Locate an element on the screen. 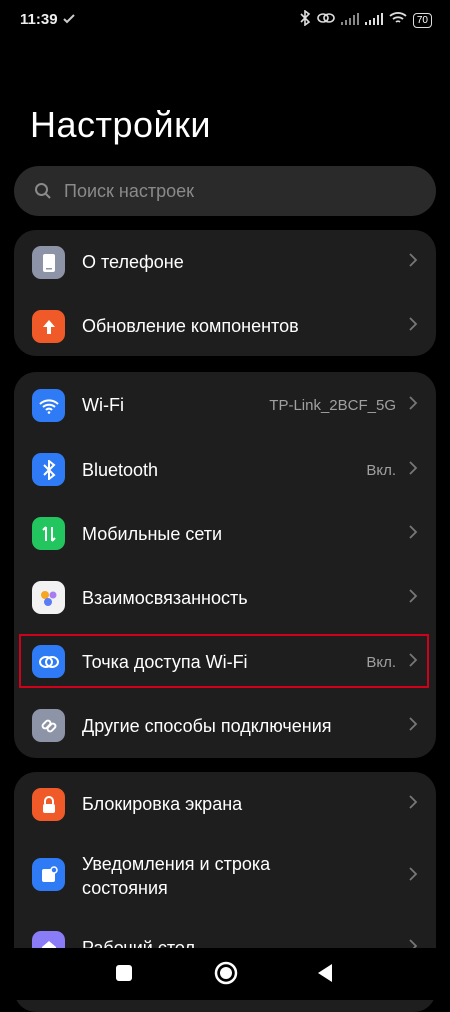 This screenshot has height=1012, width=450. search-icon is located at coordinates (43, 191).